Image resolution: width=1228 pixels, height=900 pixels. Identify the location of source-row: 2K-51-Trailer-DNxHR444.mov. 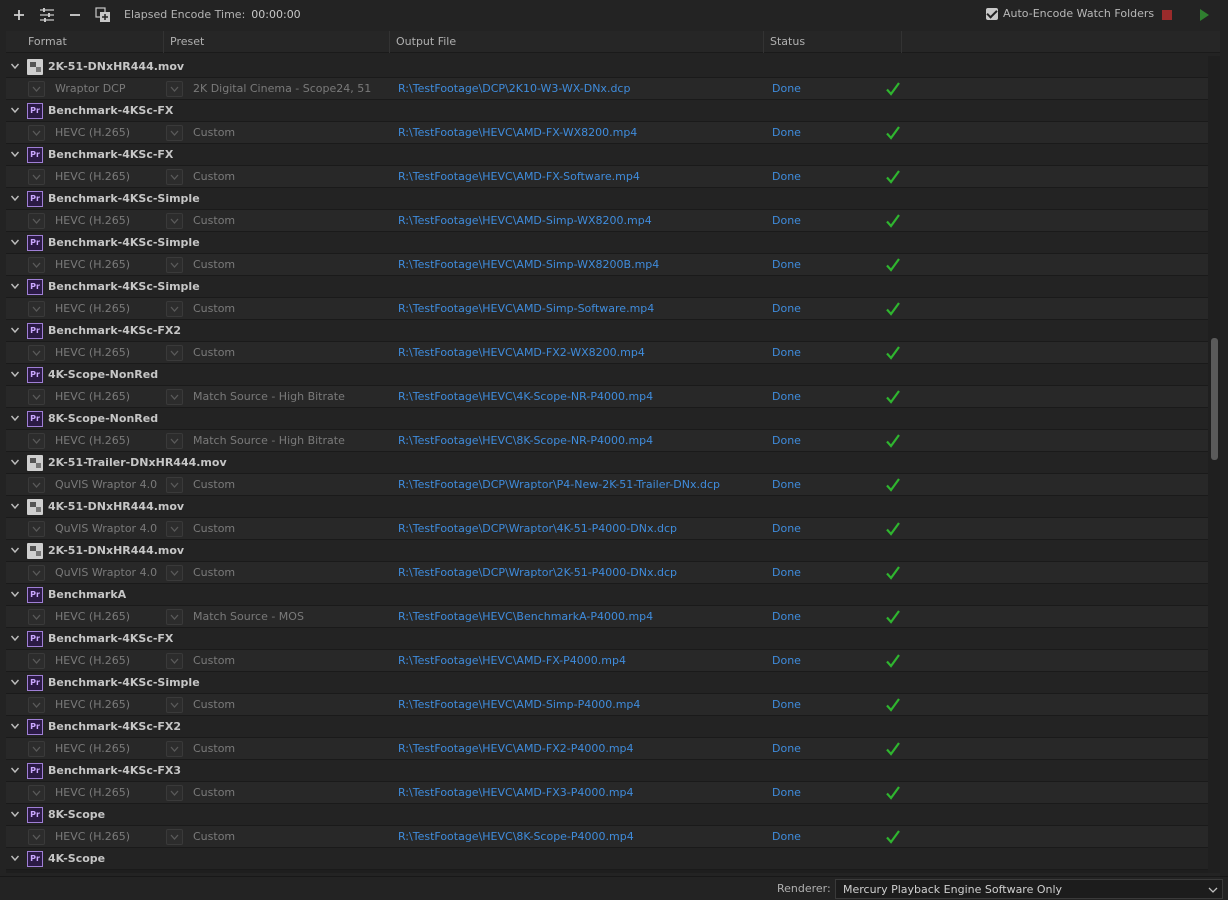
(607, 463).